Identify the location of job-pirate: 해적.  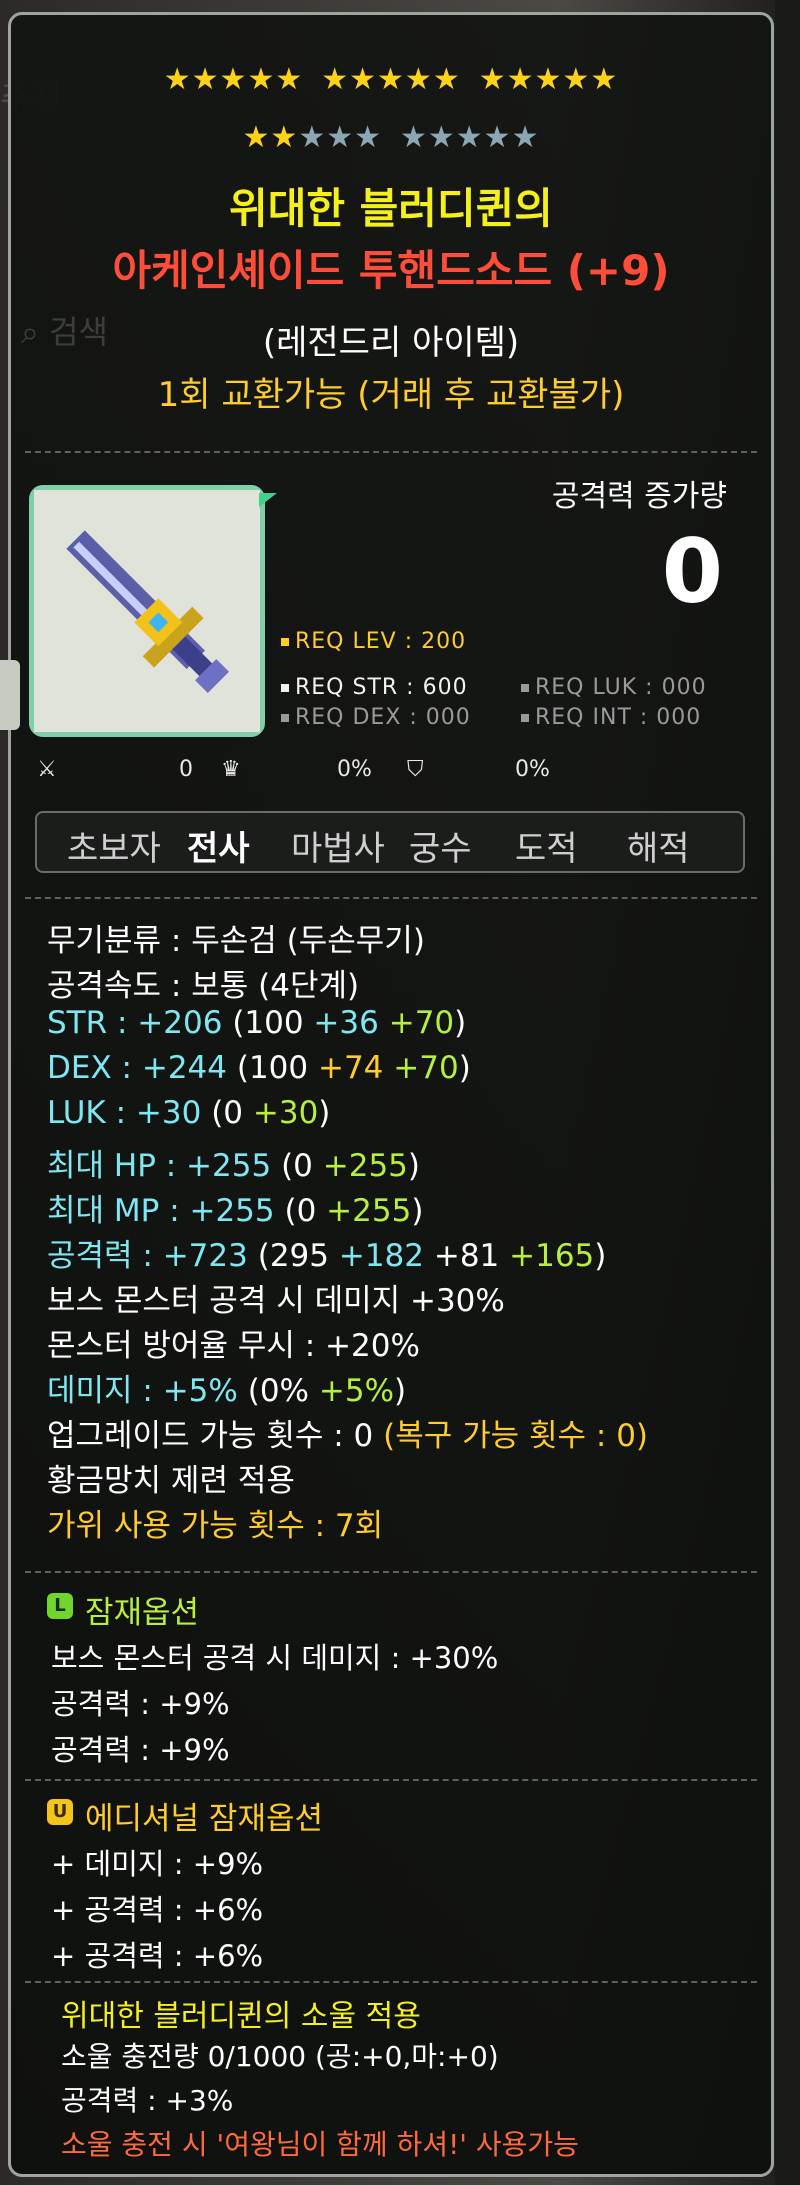
(658, 849).